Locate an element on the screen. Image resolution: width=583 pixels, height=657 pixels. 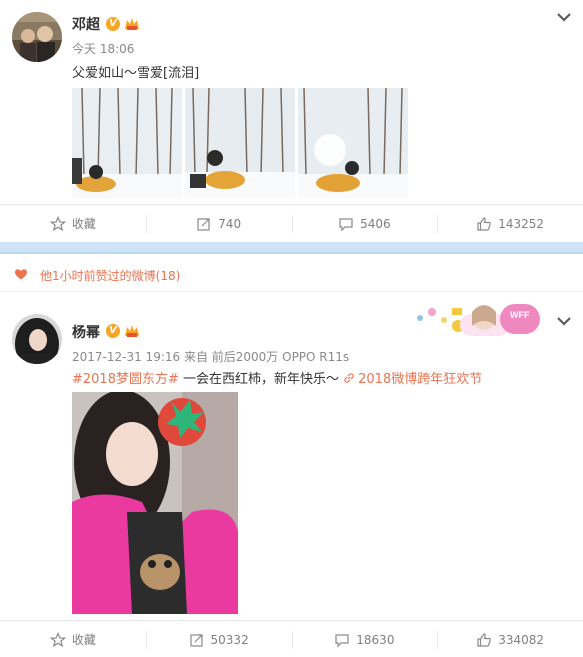
like-button: 334082 is located at coordinates (510, 639).